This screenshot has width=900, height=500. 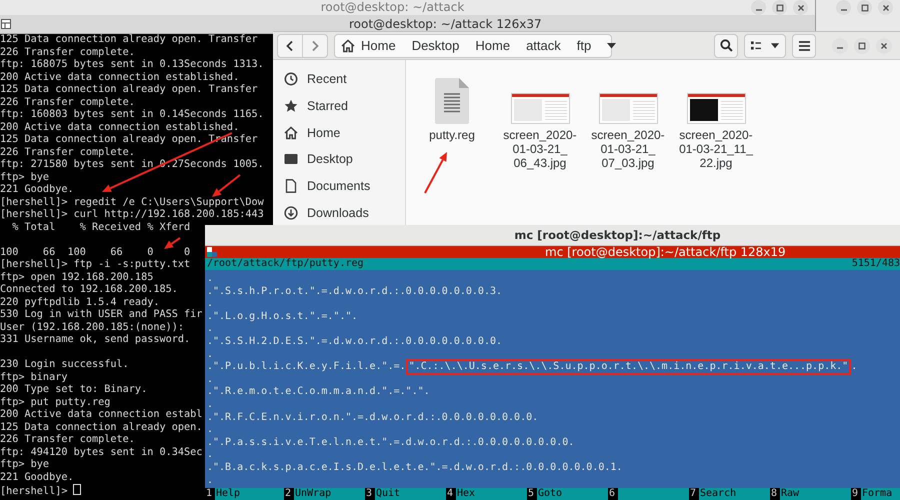 What do you see at coordinates (390, 443) in the screenshot?
I see `text-line: .".P.a.s.s.i.v.e.T.e.l.n.e.t.".=.d.w.o.r.d.:.0.0.0.0.0.0.0.0.` at bounding box center [390, 443].